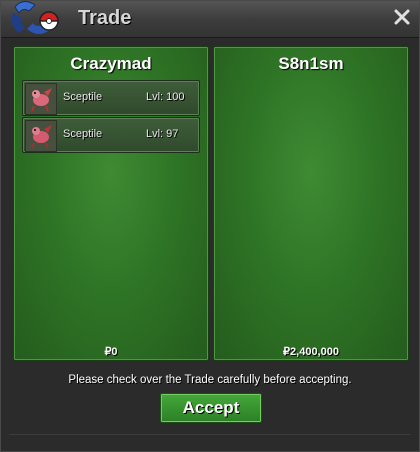 The width and height of the screenshot is (420, 452). What do you see at coordinates (210, 439) in the screenshot?
I see `window-footer` at bounding box center [210, 439].